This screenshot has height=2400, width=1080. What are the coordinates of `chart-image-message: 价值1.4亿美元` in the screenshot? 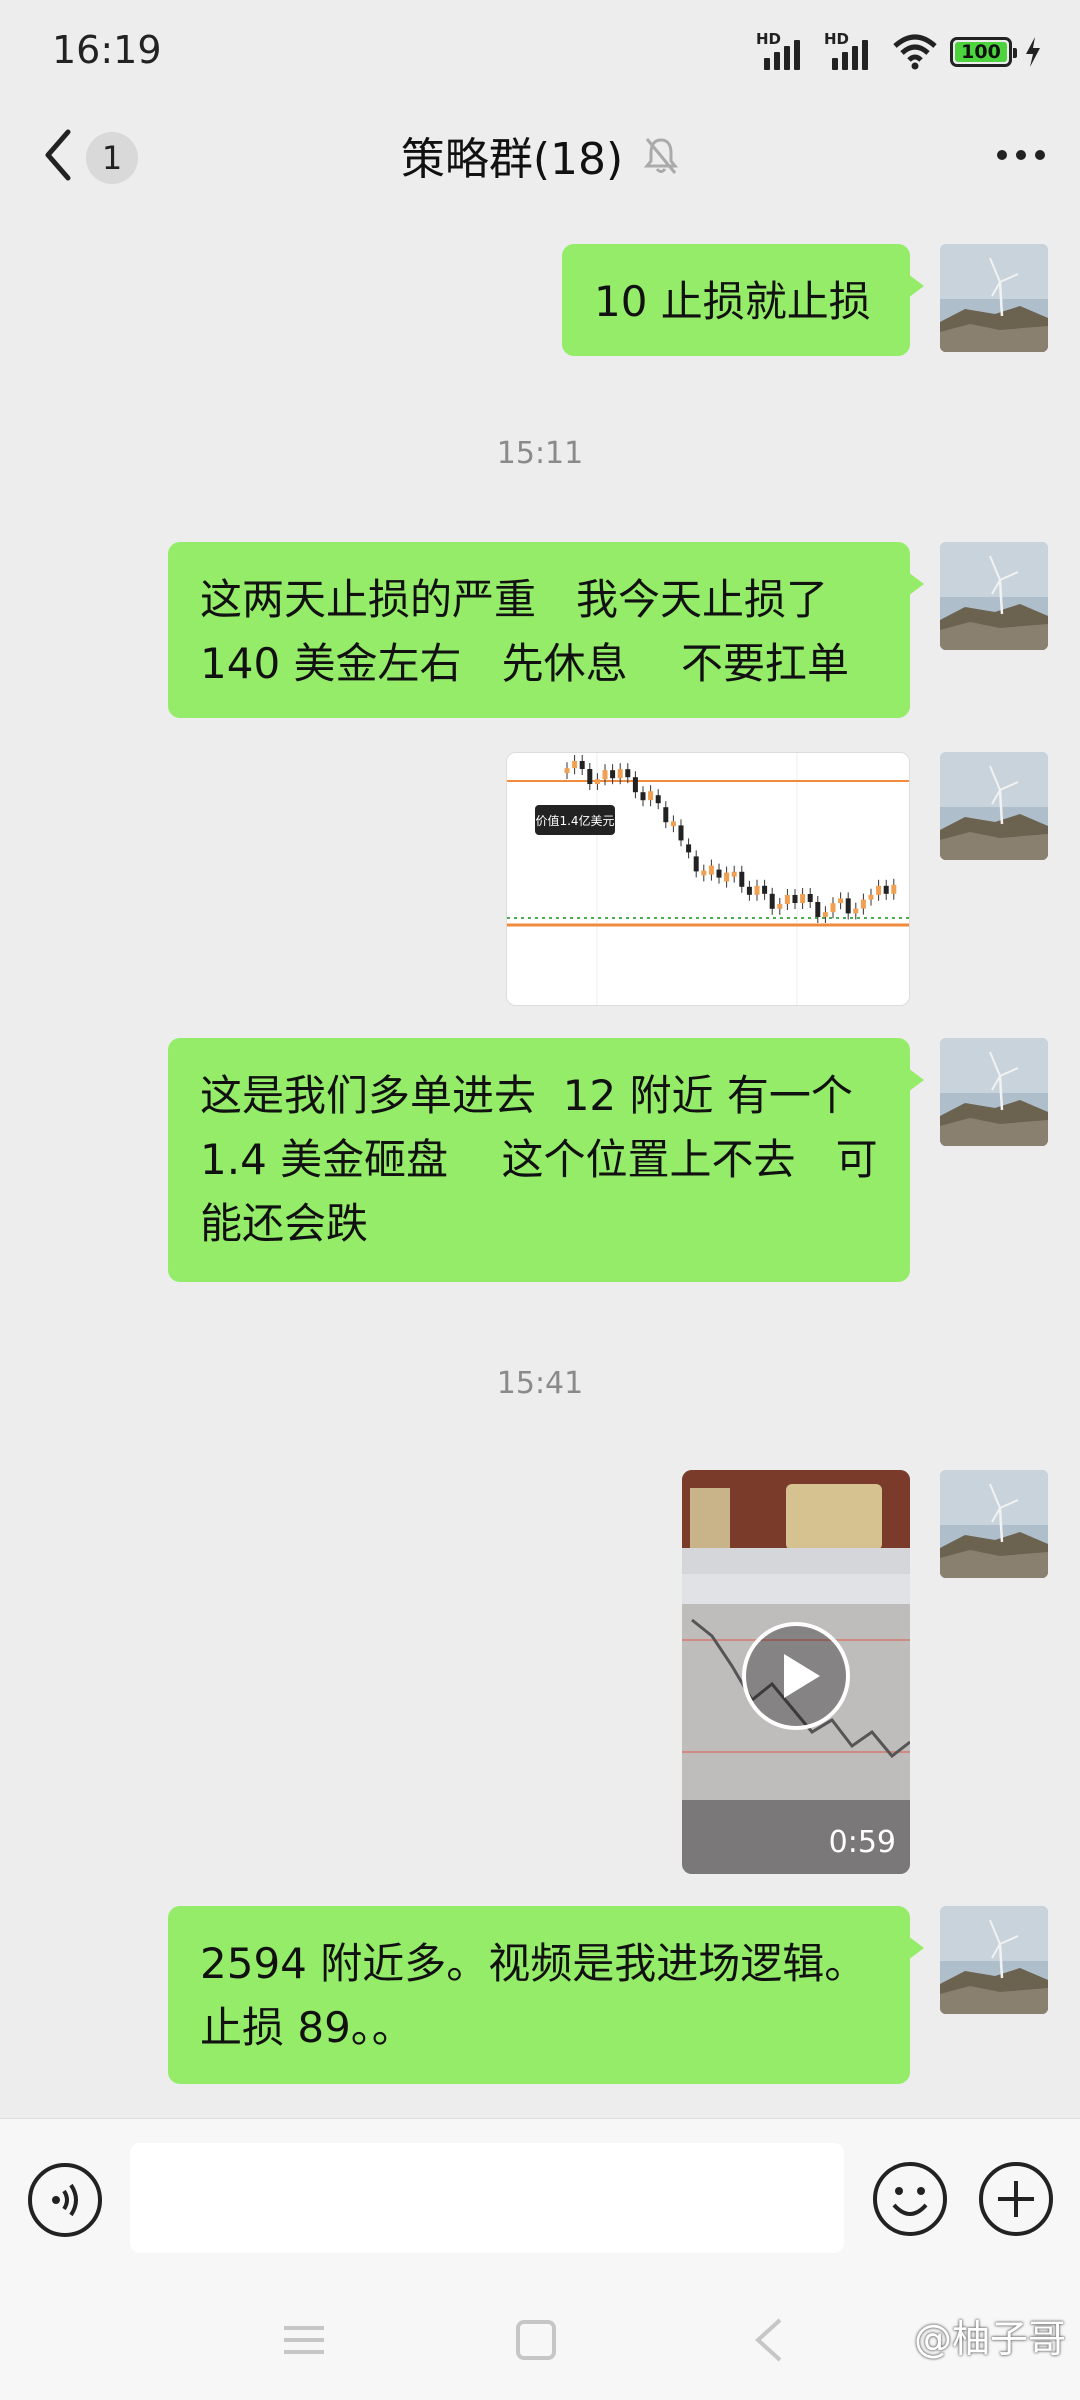 It's located at (708, 879).